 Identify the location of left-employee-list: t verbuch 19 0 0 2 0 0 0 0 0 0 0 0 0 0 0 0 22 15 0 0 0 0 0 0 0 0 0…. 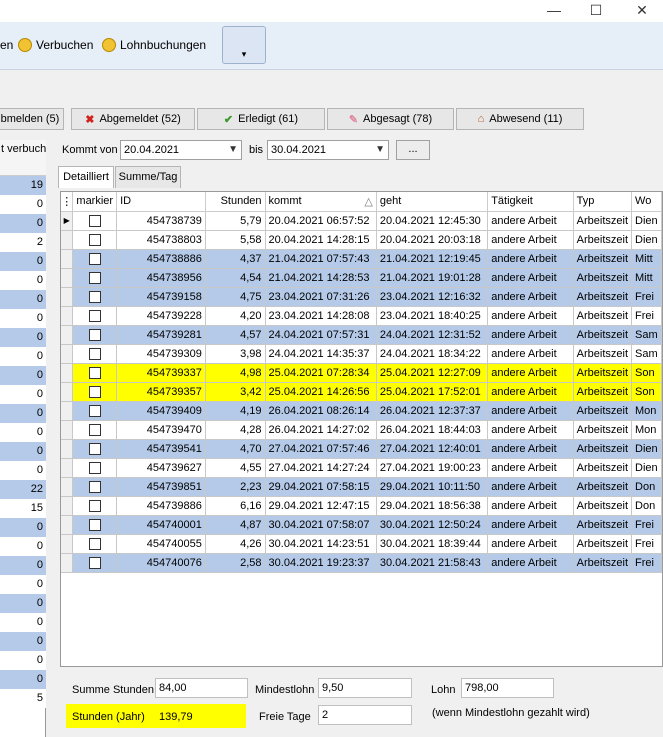
(23, 438).